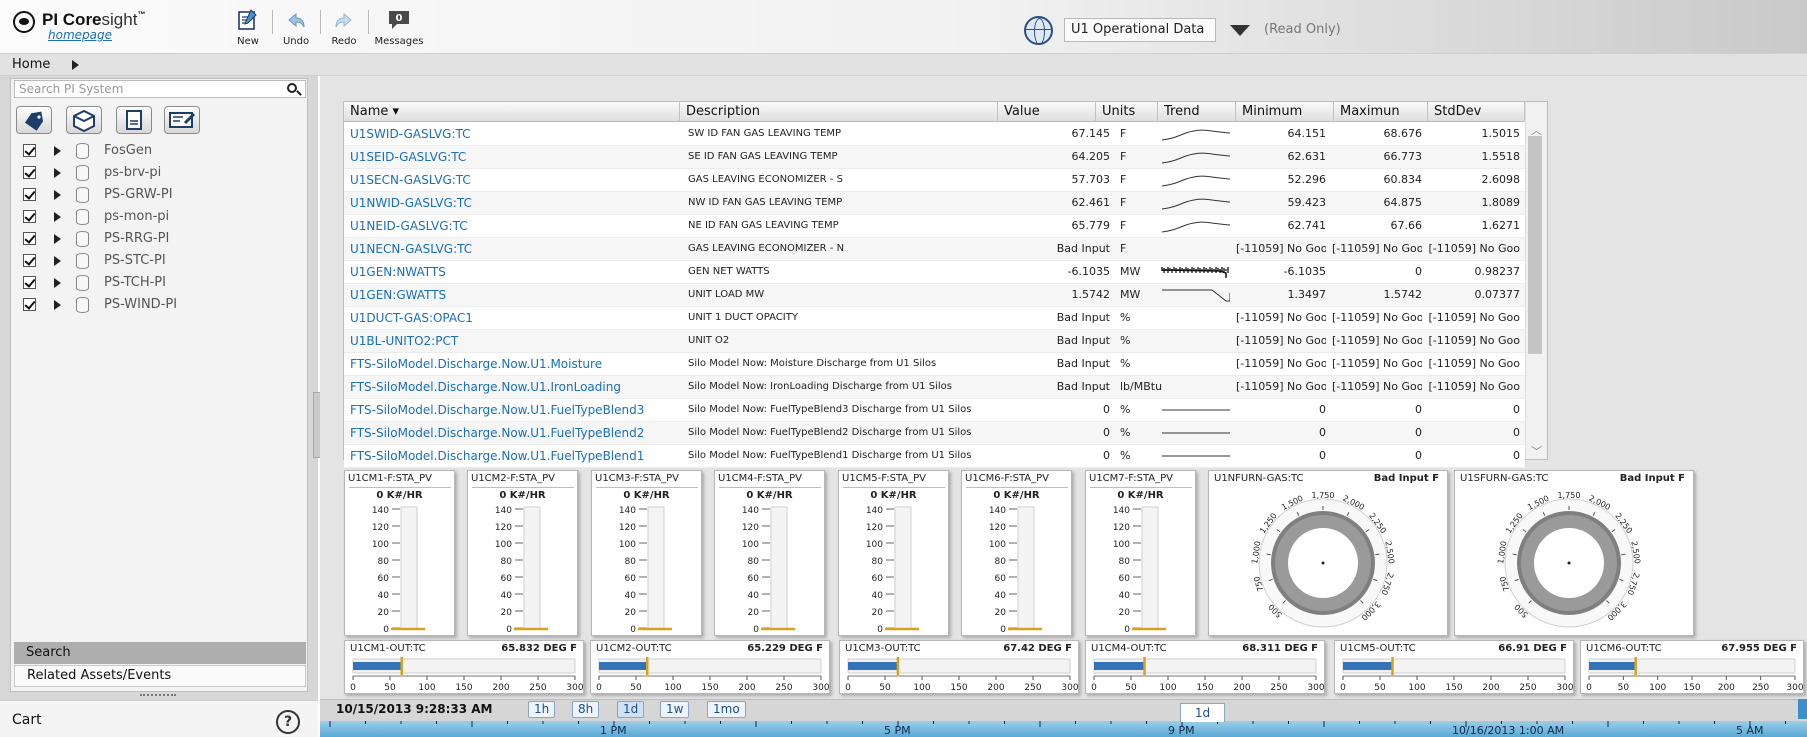 This screenshot has height=737, width=1807. Describe the element at coordinates (726, 709) in the screenshot. I see `time-range-1mo-button: 1mo` at that location.